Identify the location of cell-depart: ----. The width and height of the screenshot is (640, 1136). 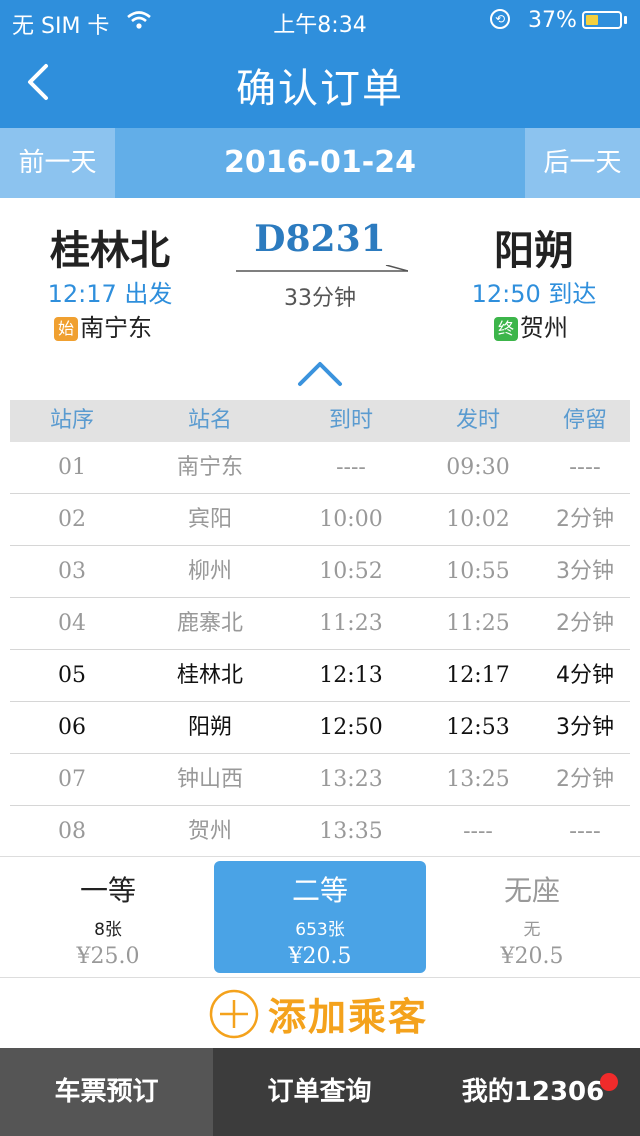
(478, 831).